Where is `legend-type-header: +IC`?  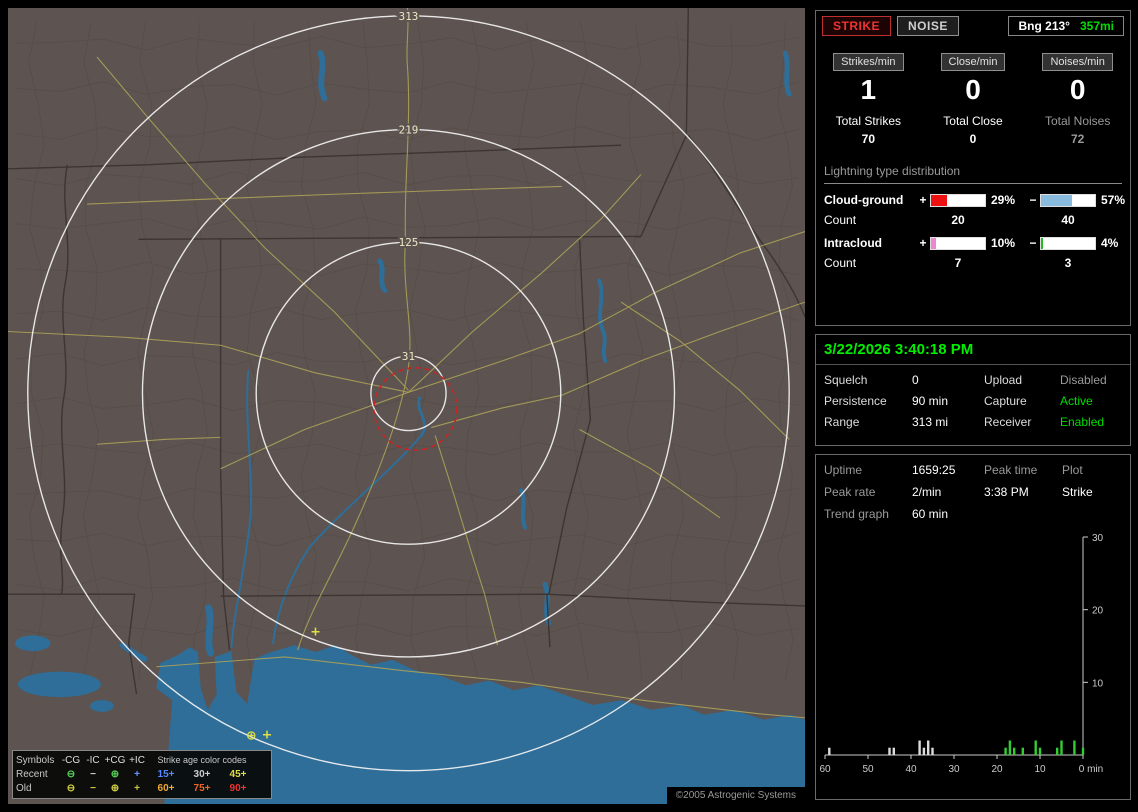
legend-type-header: +IC is located at coordinates (137, 760).